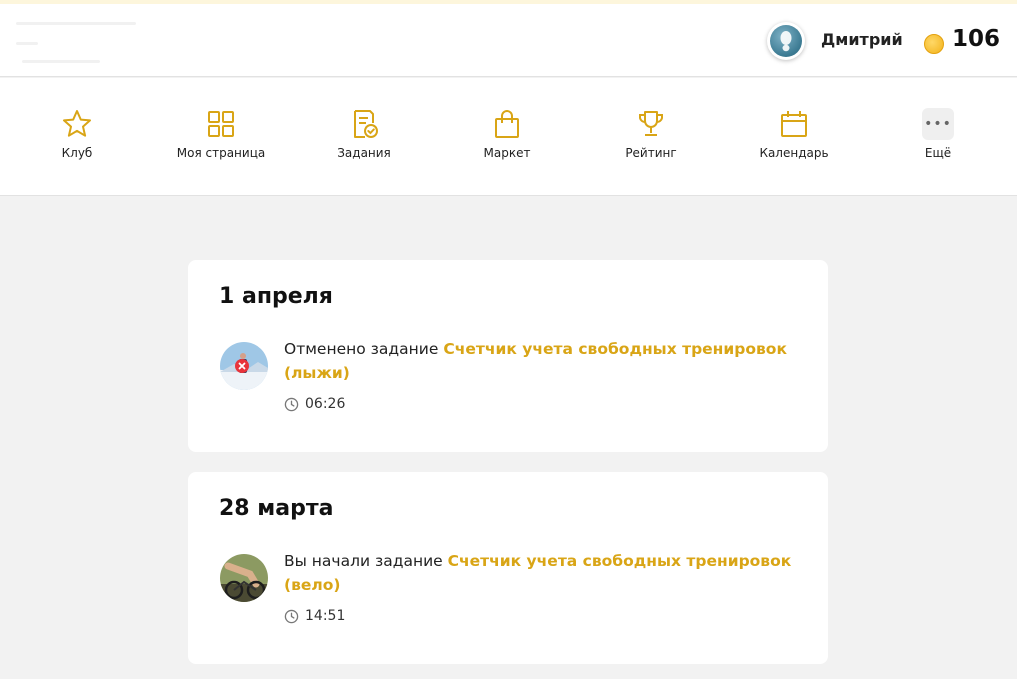 This screenshot has height=679, width=1017. Describe the element at coordinates (77, 153) in the screenshot. I see `nav-label: Клуб` at that location.